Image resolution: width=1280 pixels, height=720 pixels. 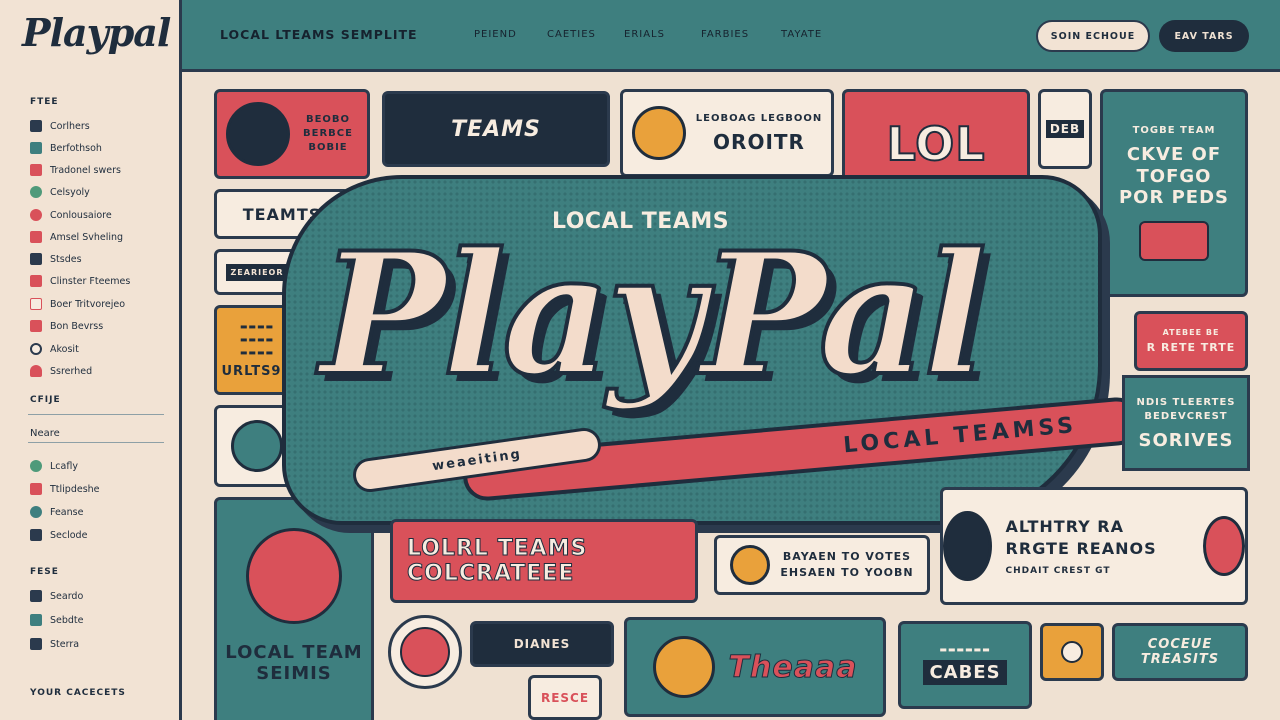 I want to click on sidebar-item-8: Clinster Fteemes, so click(x=80, y=281).